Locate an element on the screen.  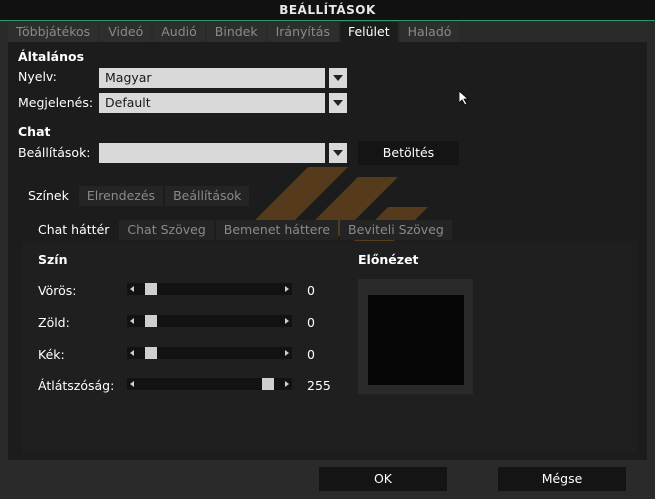
chat-sub-tabs: Színek Elrendezés Beállítások is located at coordinates (135, 196).